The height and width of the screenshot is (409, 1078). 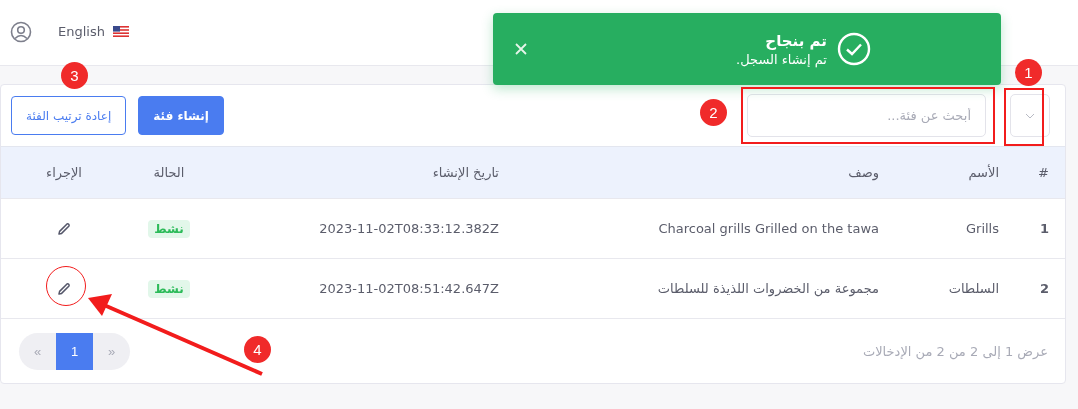 I want to click on column-header: تاريخ الإنشاء, so click(x=465, y=172).